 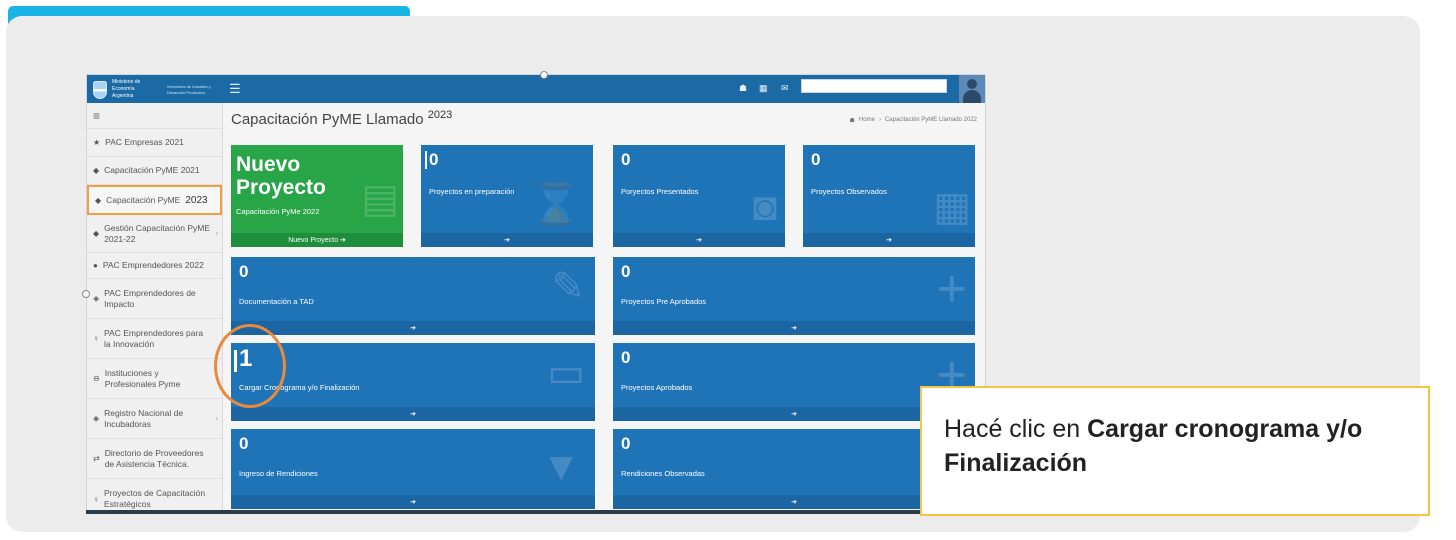 I want to click on grid-icon: ▦, so click(x=763, y=88).